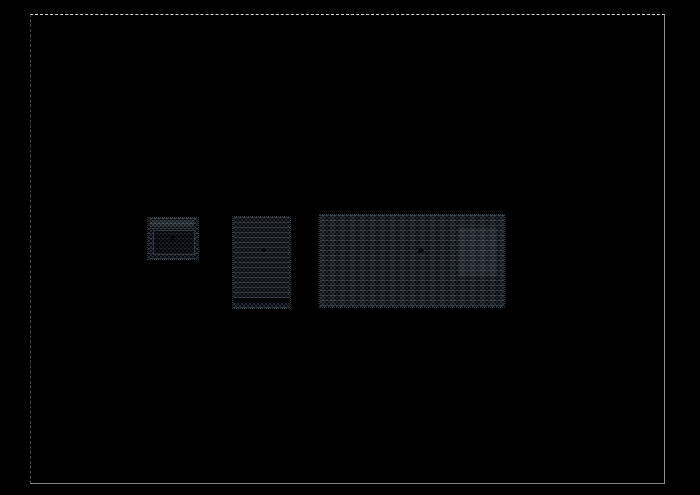 The height and width of the screenshot is (495, 700). What do you see at coordinates (412, 261) in the screenshot?
I see `thumbnail-wide-landscape` at bounding box center [412, 261].